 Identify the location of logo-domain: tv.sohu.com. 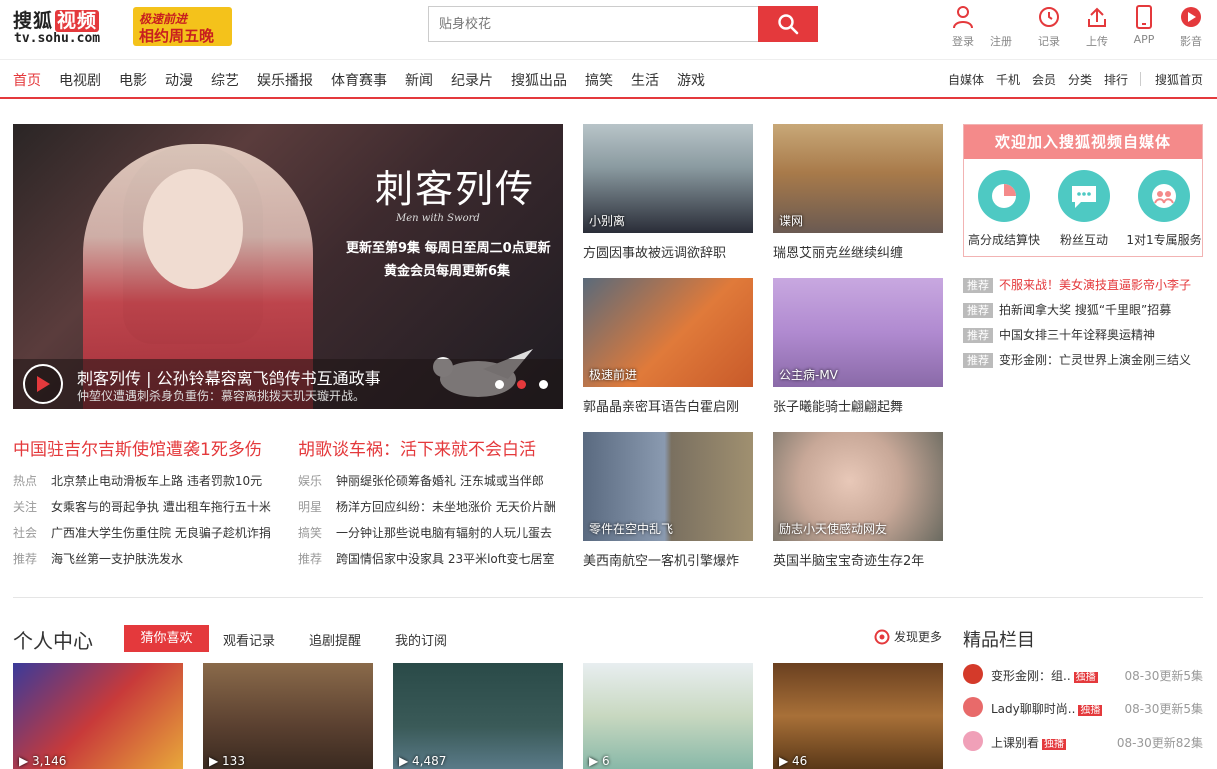
(57, 38).